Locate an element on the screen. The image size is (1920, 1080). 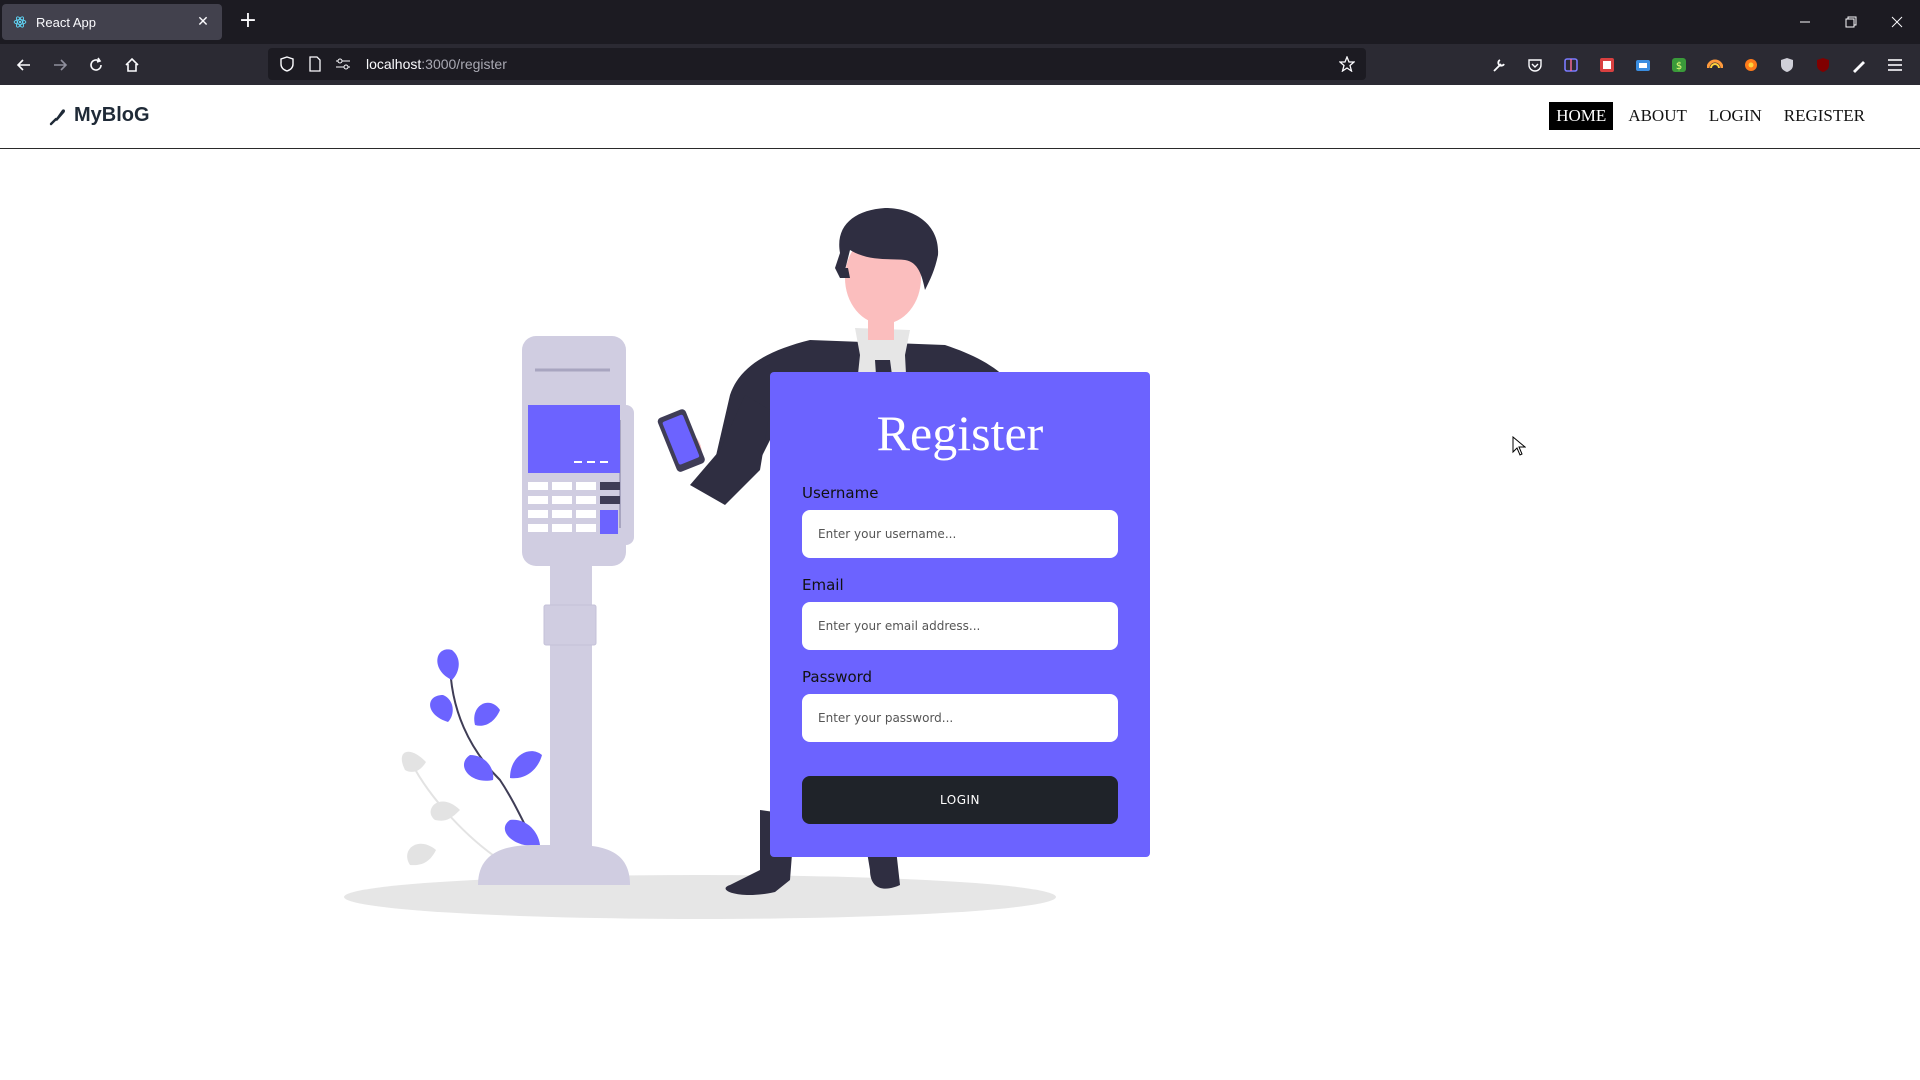
brand-name: MyBloG is located at coordinates (112, 115).